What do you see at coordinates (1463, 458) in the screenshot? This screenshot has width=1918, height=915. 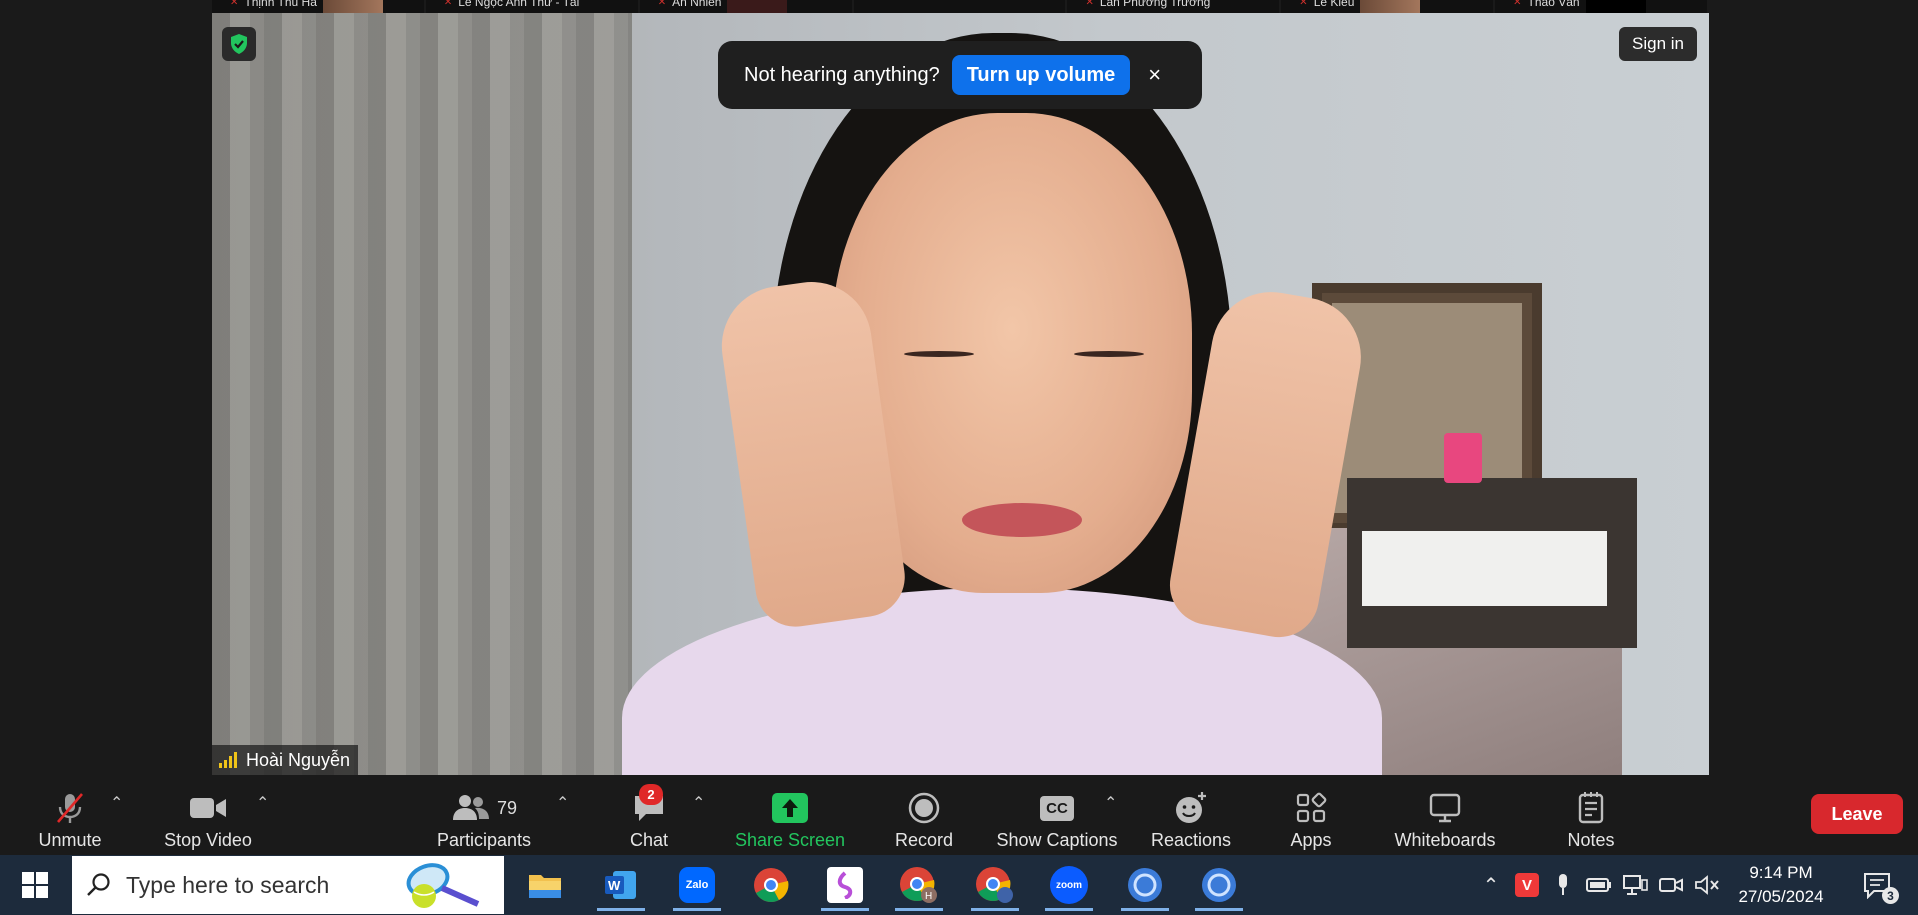 I see `video-candle` at bounding box center [1463, 458].